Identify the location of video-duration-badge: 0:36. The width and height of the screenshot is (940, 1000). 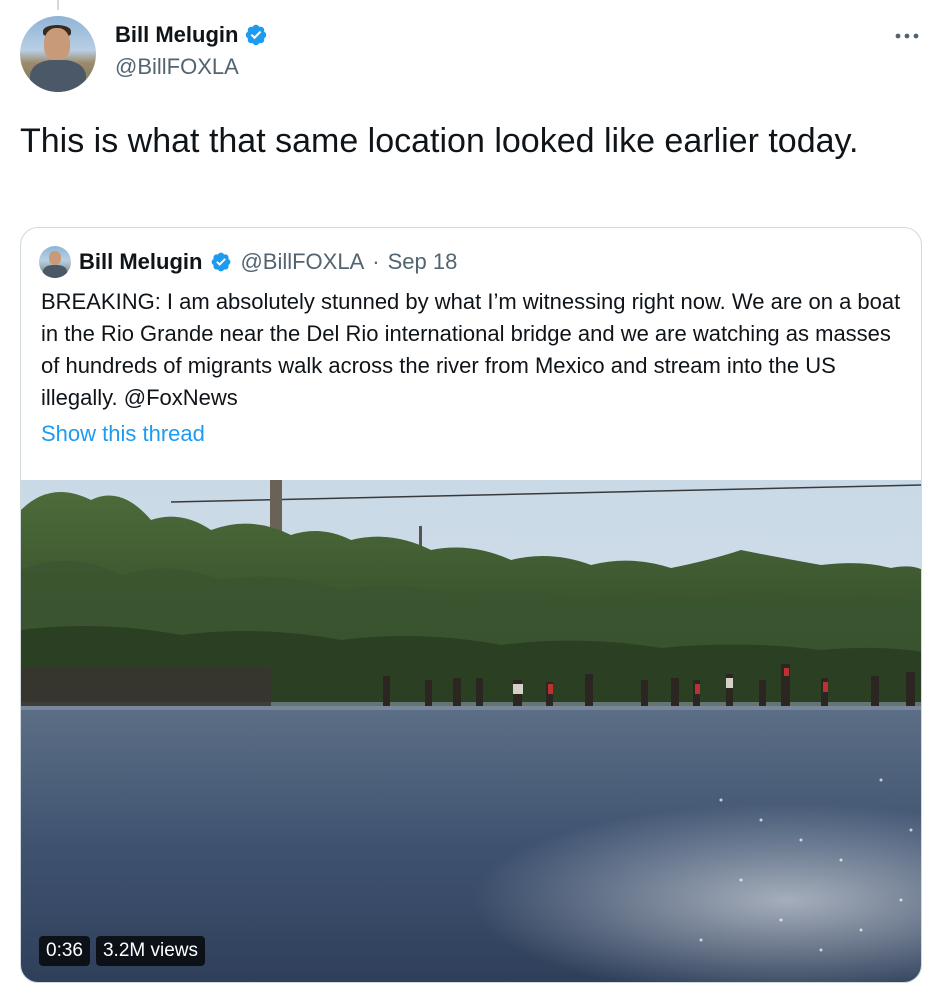
(64, 951).